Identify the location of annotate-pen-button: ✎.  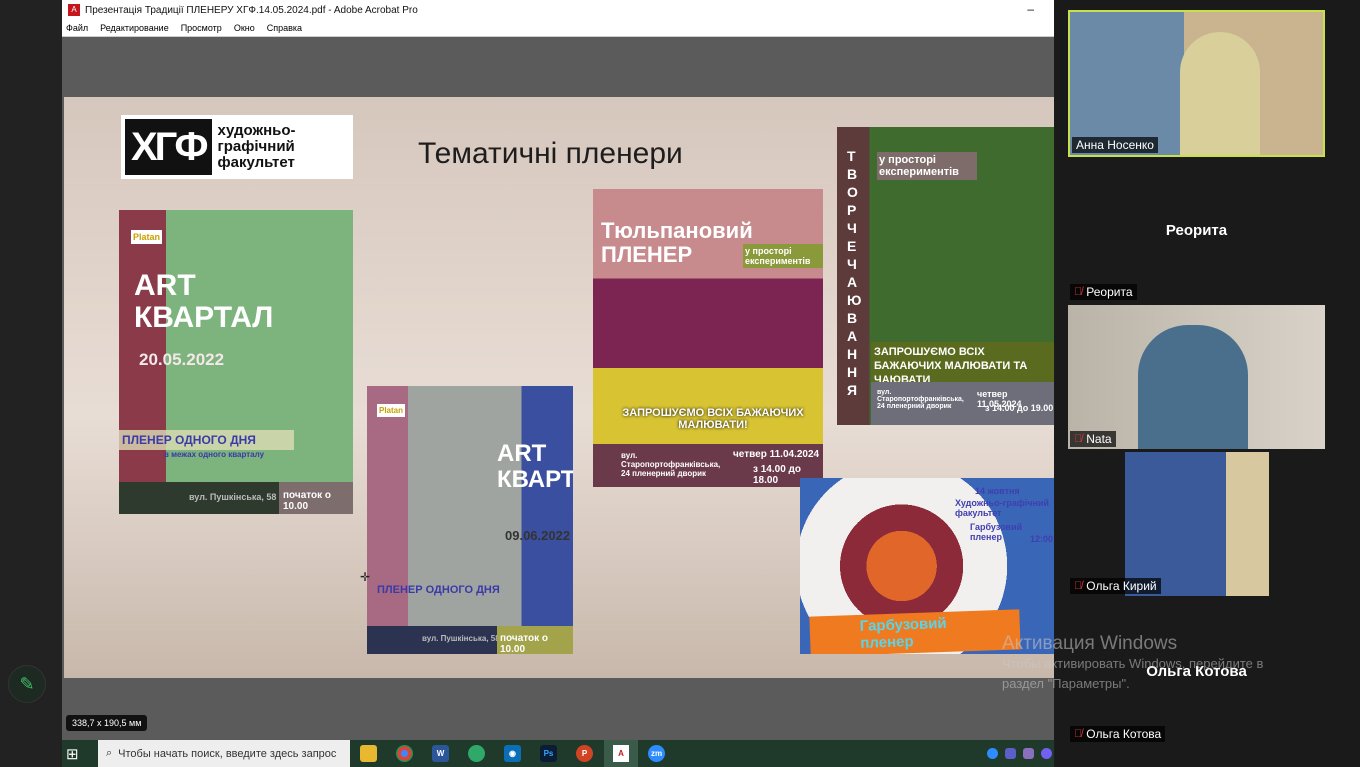
(27, 684).